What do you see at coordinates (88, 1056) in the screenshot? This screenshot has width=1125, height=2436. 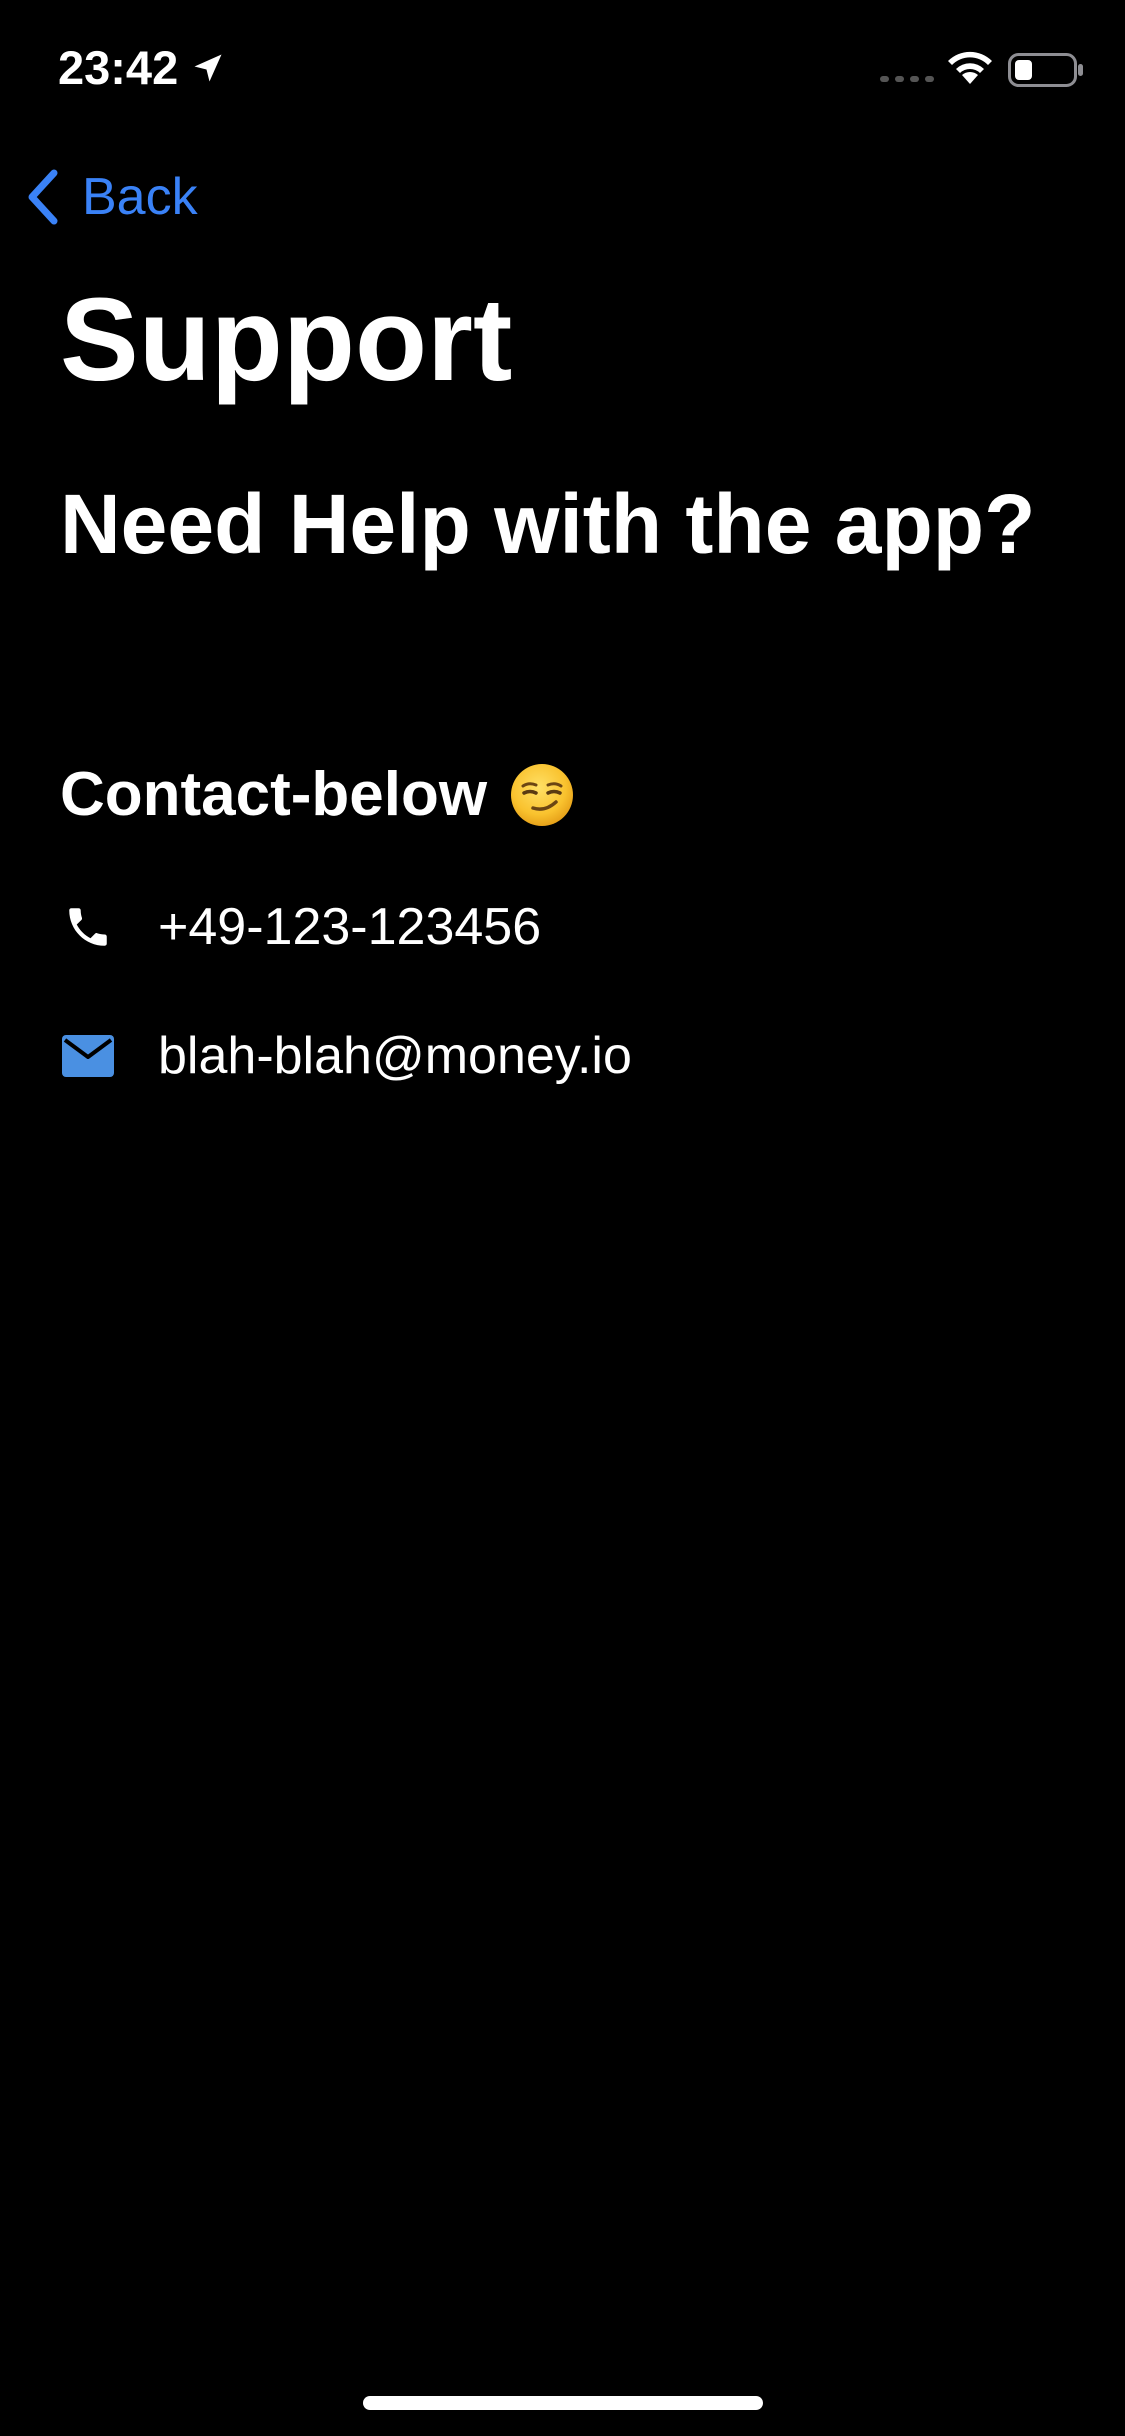 I see `mail-icon` at bounding box center [88, 1056].